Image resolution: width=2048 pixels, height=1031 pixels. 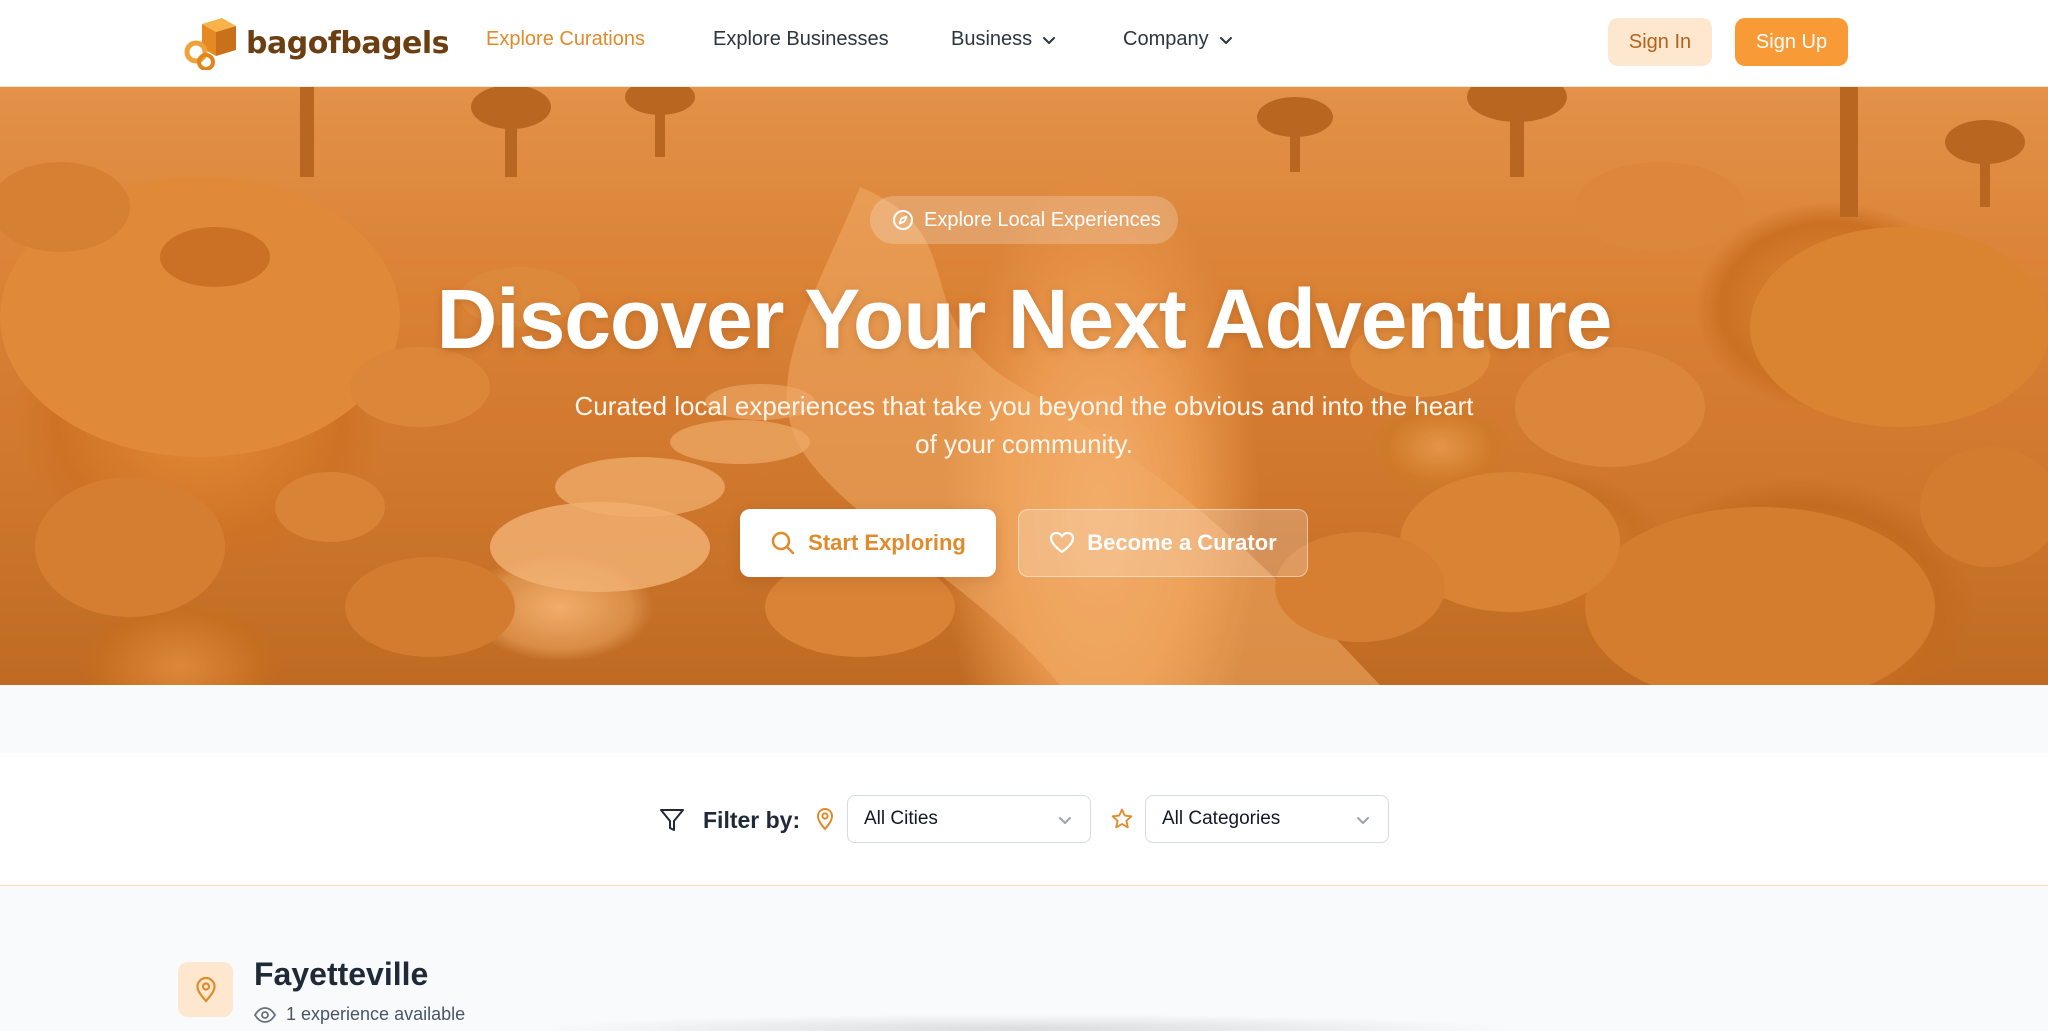 I want to click on sign-in-button: Sign In, so click(x=1660, y=42).